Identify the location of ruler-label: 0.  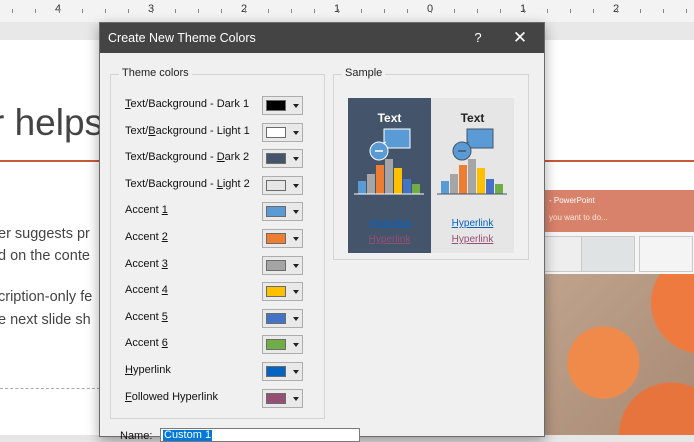
(430, 9).